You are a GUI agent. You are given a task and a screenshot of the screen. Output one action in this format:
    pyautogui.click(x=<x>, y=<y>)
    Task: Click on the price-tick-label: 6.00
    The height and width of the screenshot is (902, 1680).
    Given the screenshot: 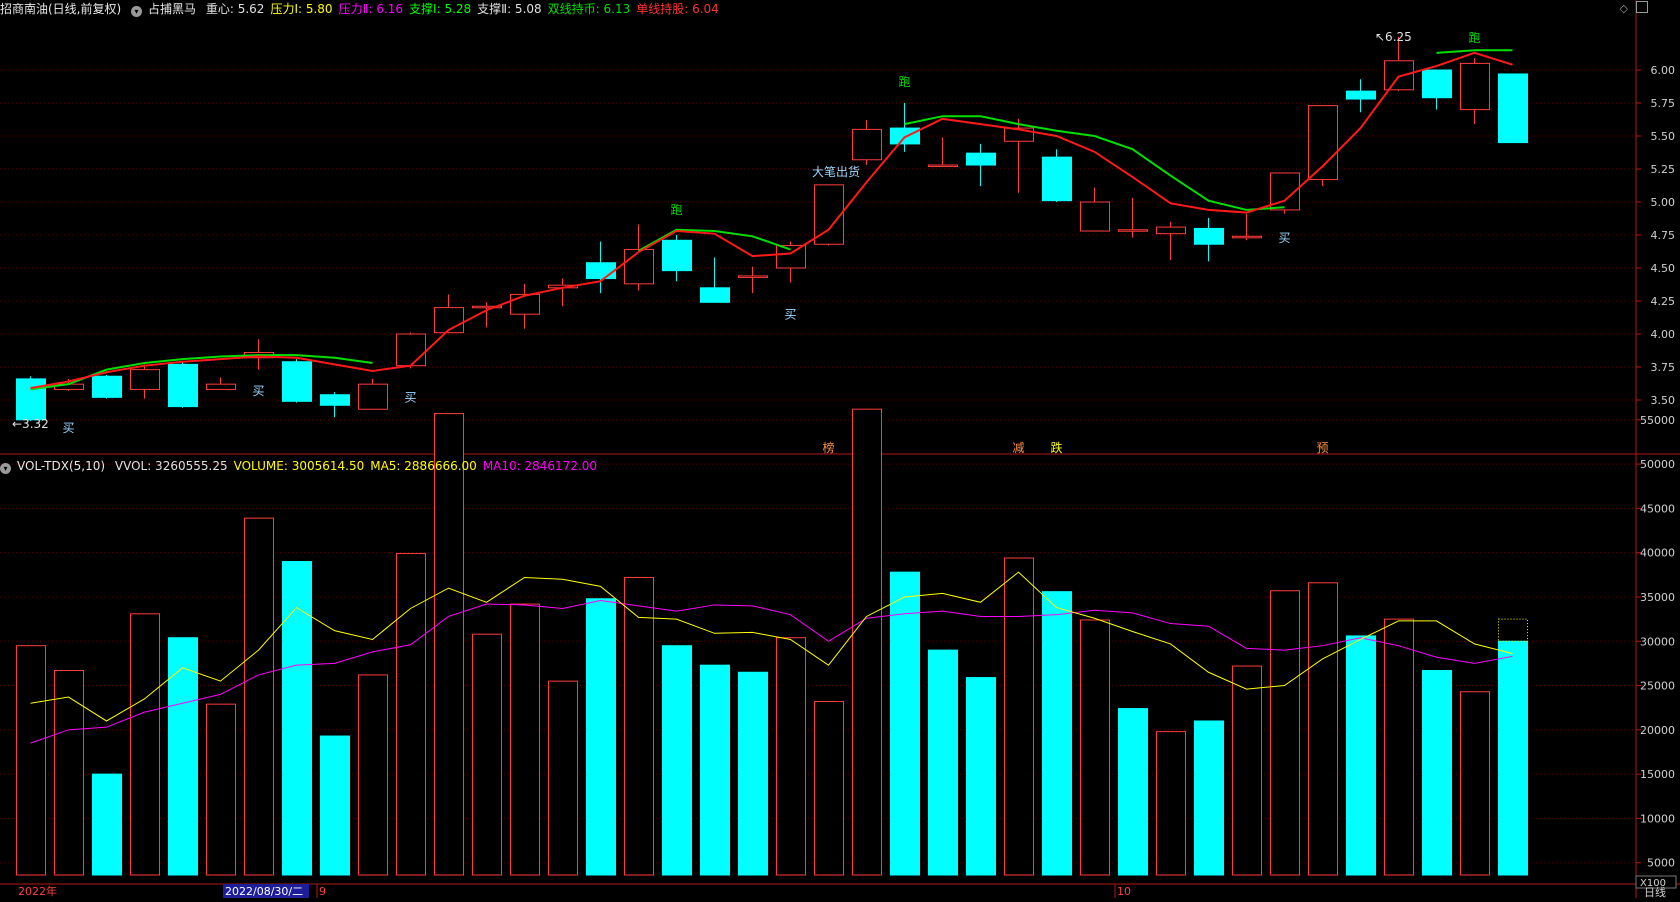 What is the action you would take?
    pyautogui.click(x=1663, y=70)
    